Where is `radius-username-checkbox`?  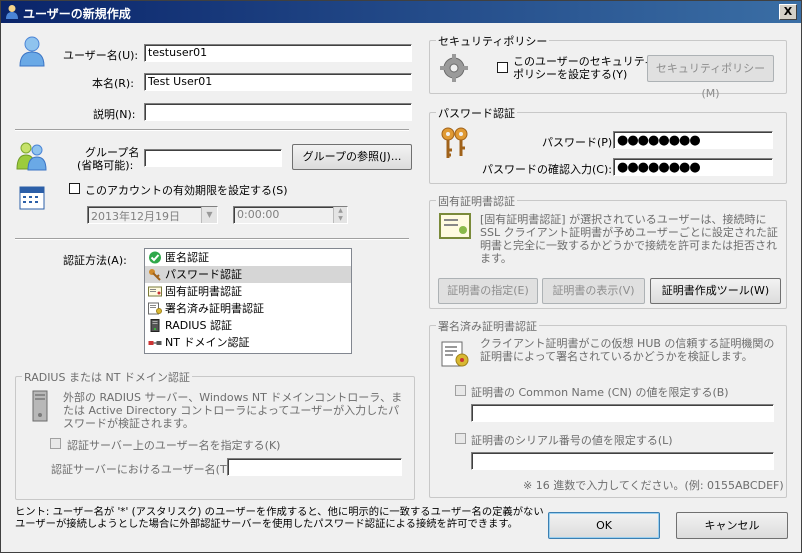 radius-username-checkbox is located at coordinates (55, 443).